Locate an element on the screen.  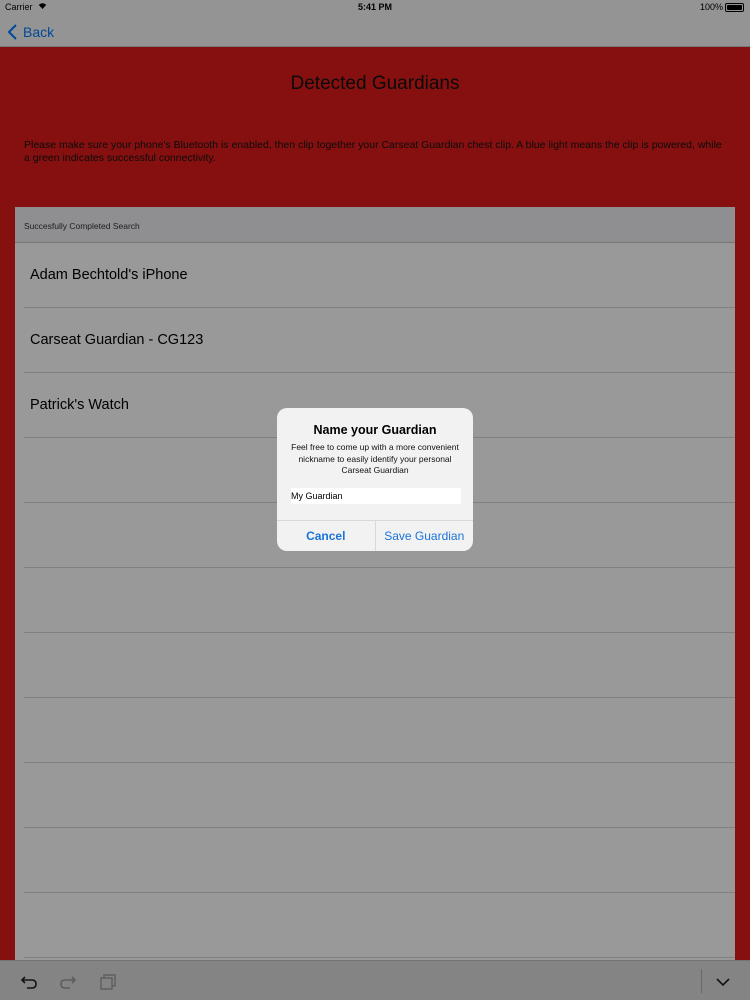
save-guardian-button: Save Guardian is located at coordinates (425, 536).